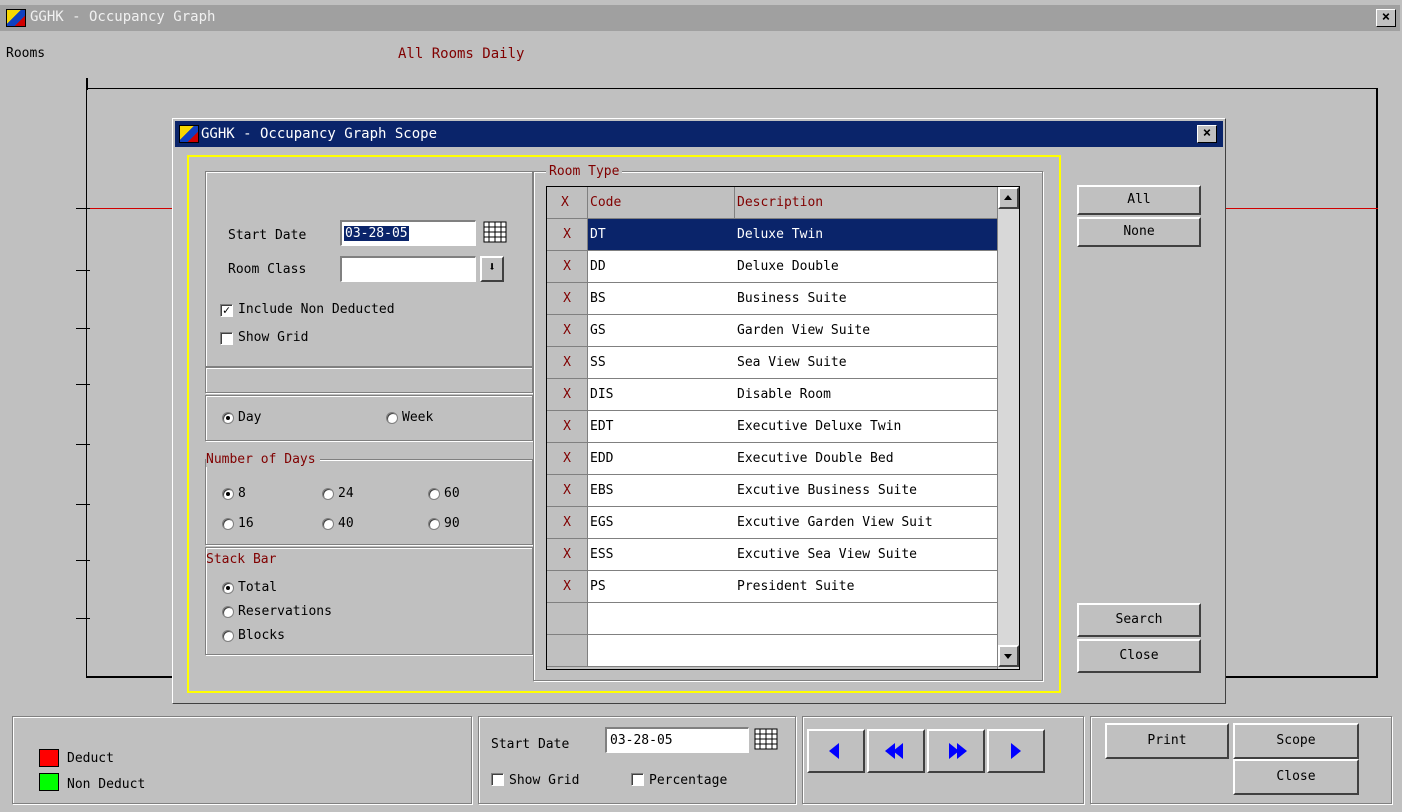 The width and height of the screenshot is (1402, 812). Describe the element at coordinates (434, 494) in the screenshot. I see `days-60-radio` at that location.